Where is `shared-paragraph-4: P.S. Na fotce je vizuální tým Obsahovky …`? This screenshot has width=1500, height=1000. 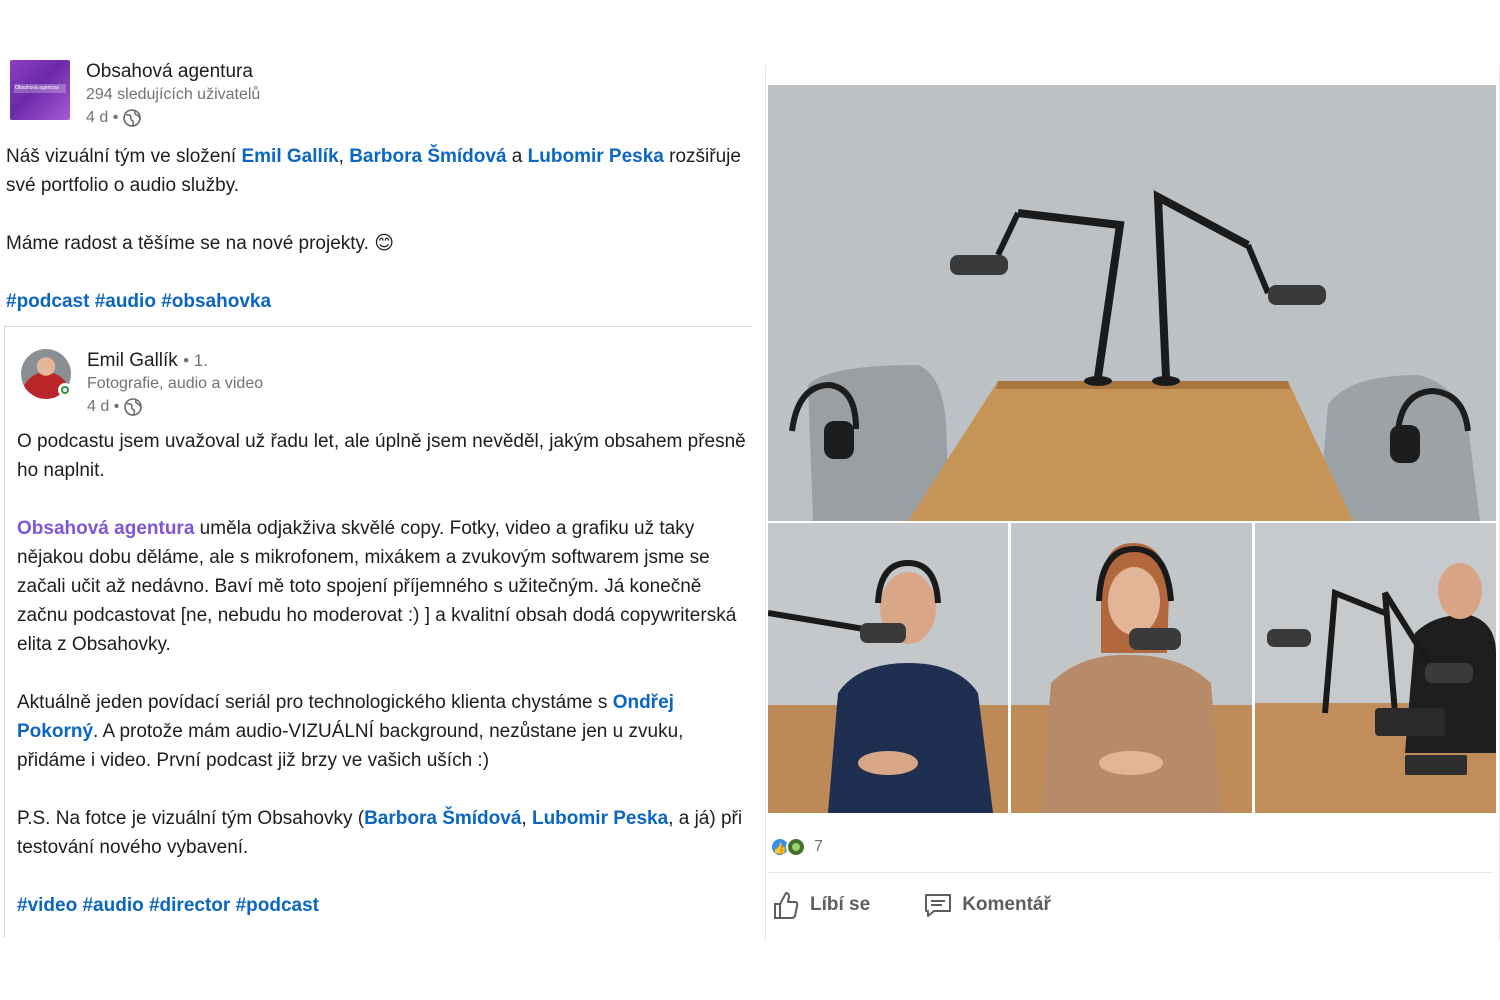 shared-paragraph-4: P.S. Na fotce je vizuální tým Obsahovky … is located at coordinates (380, 833).